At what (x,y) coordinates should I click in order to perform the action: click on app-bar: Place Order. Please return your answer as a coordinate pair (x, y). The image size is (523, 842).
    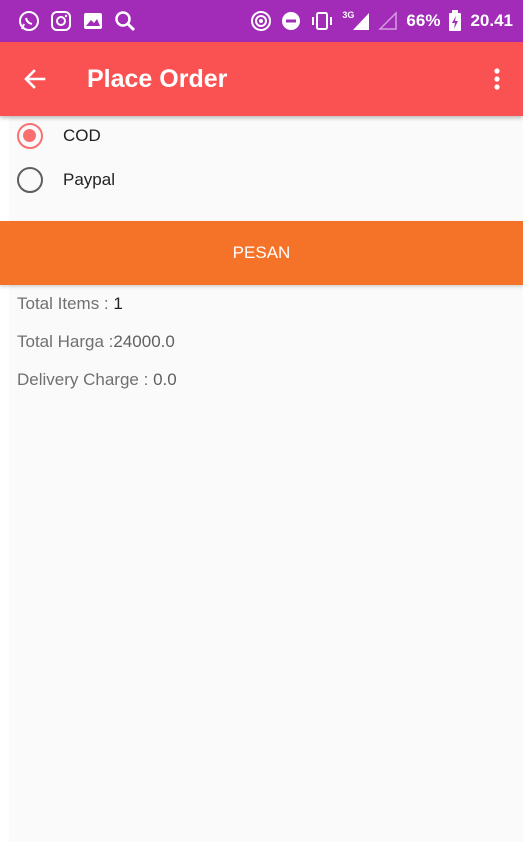
    Looking at the image, I should click on (261, 79).